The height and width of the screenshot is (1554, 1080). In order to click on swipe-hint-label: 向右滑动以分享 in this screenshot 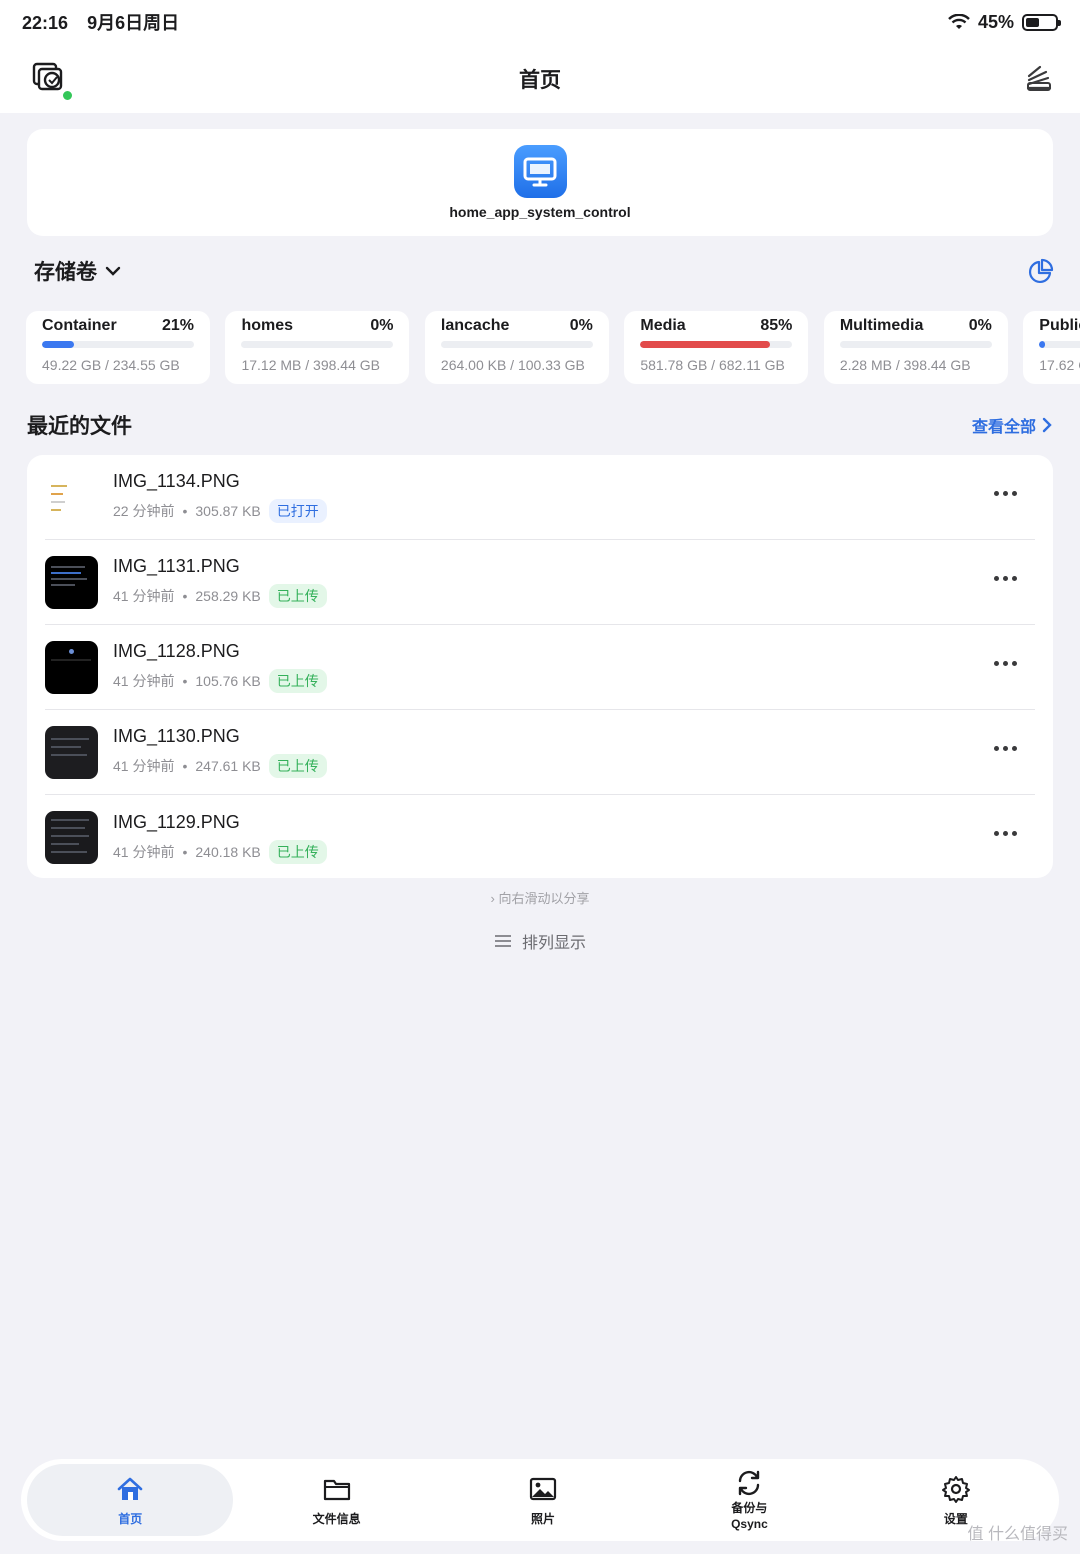, I will do `click(544, 898)`.